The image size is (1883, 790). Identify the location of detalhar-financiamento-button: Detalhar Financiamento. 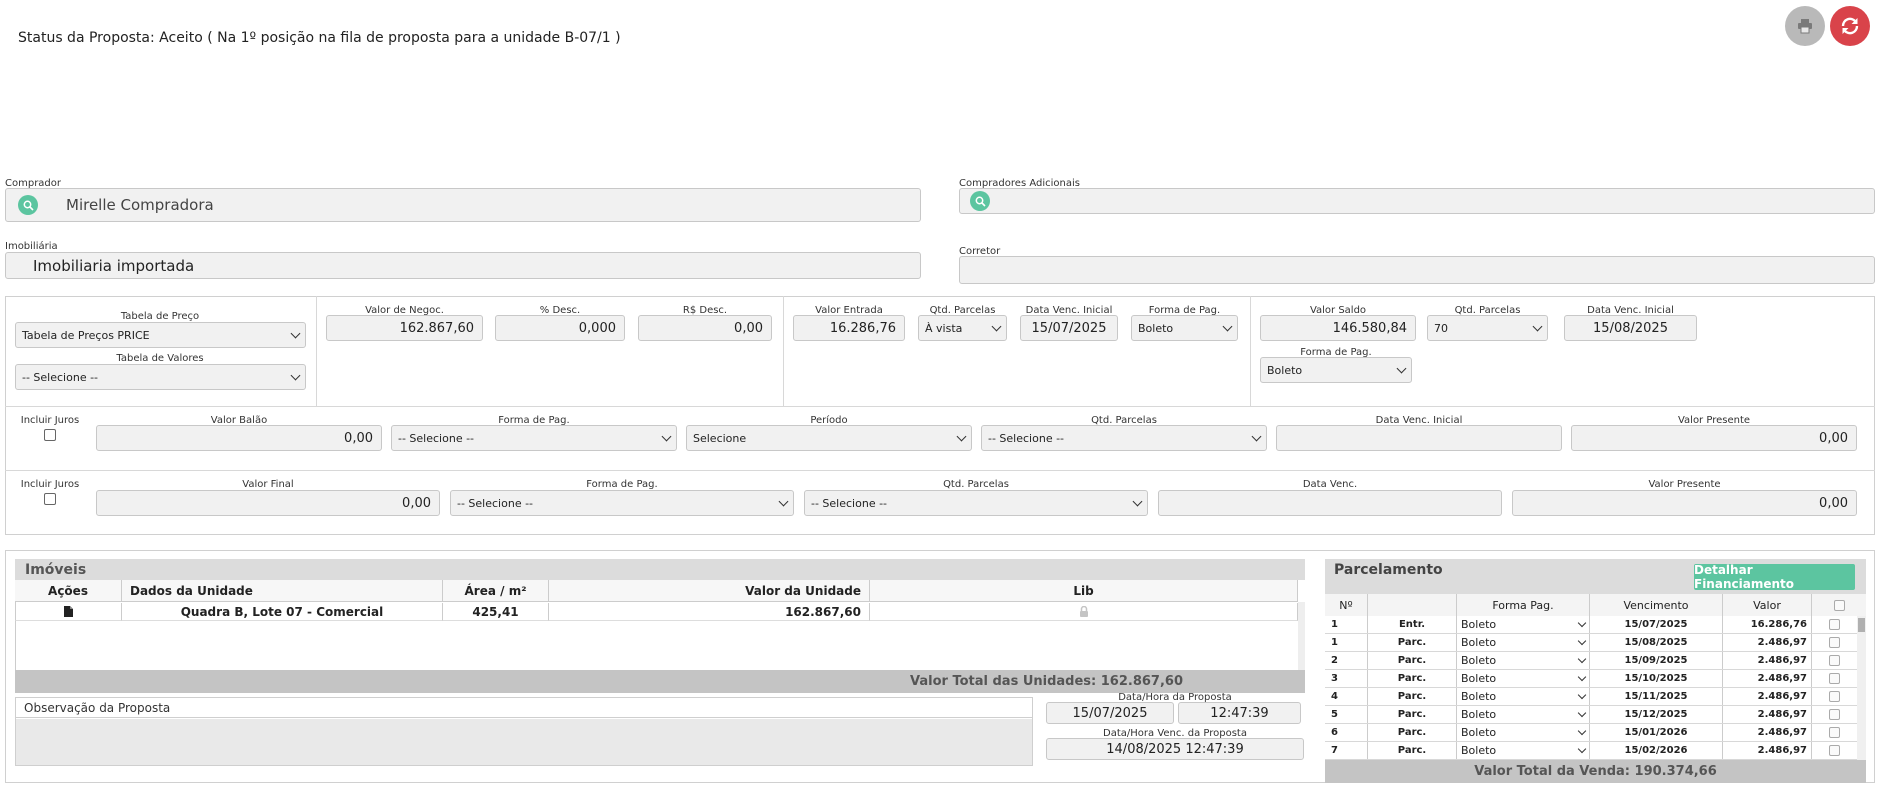
(1774, 577).